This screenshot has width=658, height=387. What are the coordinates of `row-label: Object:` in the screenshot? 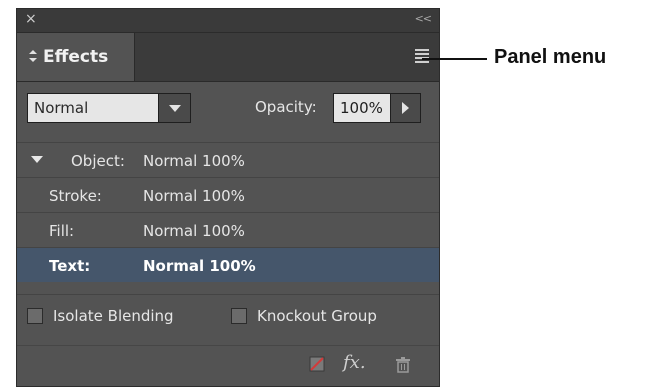 It's located at (98, 161).